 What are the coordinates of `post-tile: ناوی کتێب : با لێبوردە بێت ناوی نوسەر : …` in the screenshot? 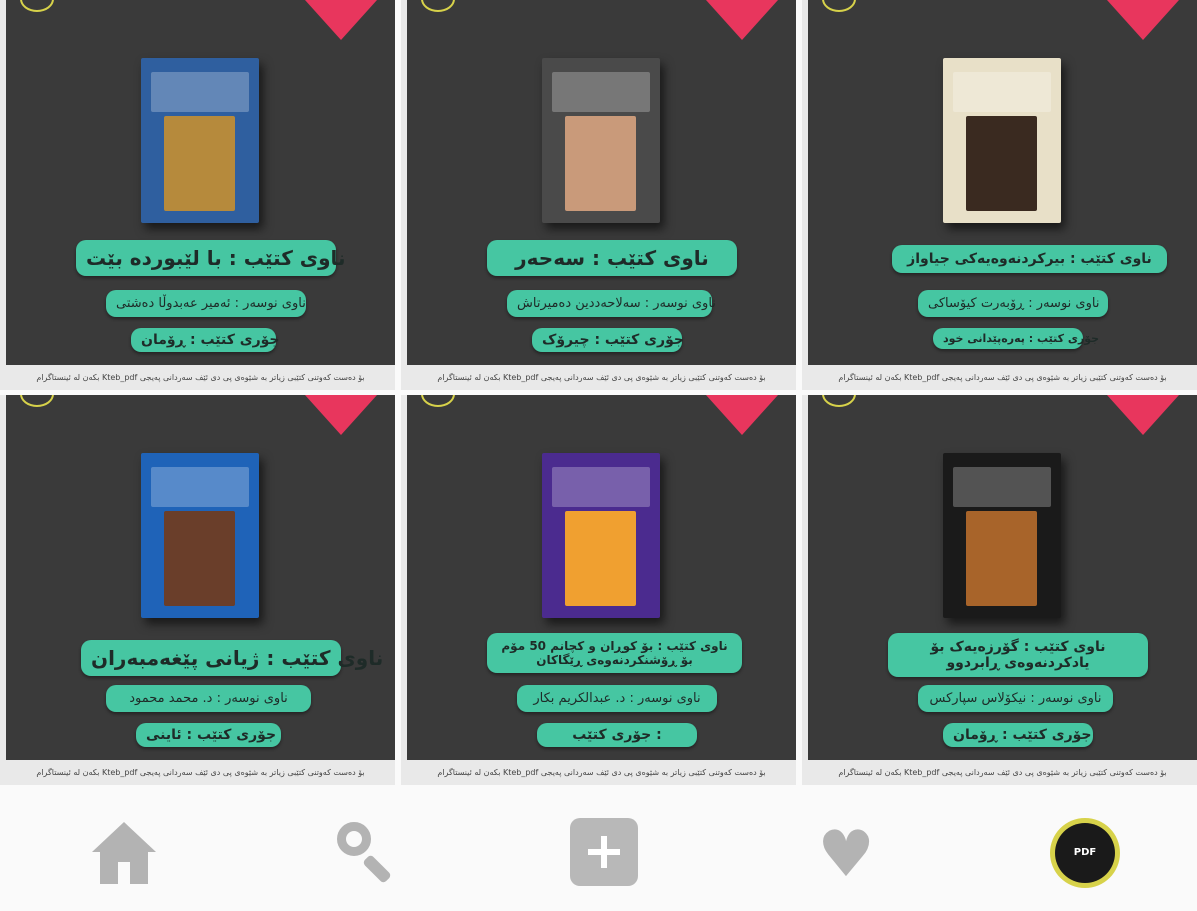 It's located at (197, 195).